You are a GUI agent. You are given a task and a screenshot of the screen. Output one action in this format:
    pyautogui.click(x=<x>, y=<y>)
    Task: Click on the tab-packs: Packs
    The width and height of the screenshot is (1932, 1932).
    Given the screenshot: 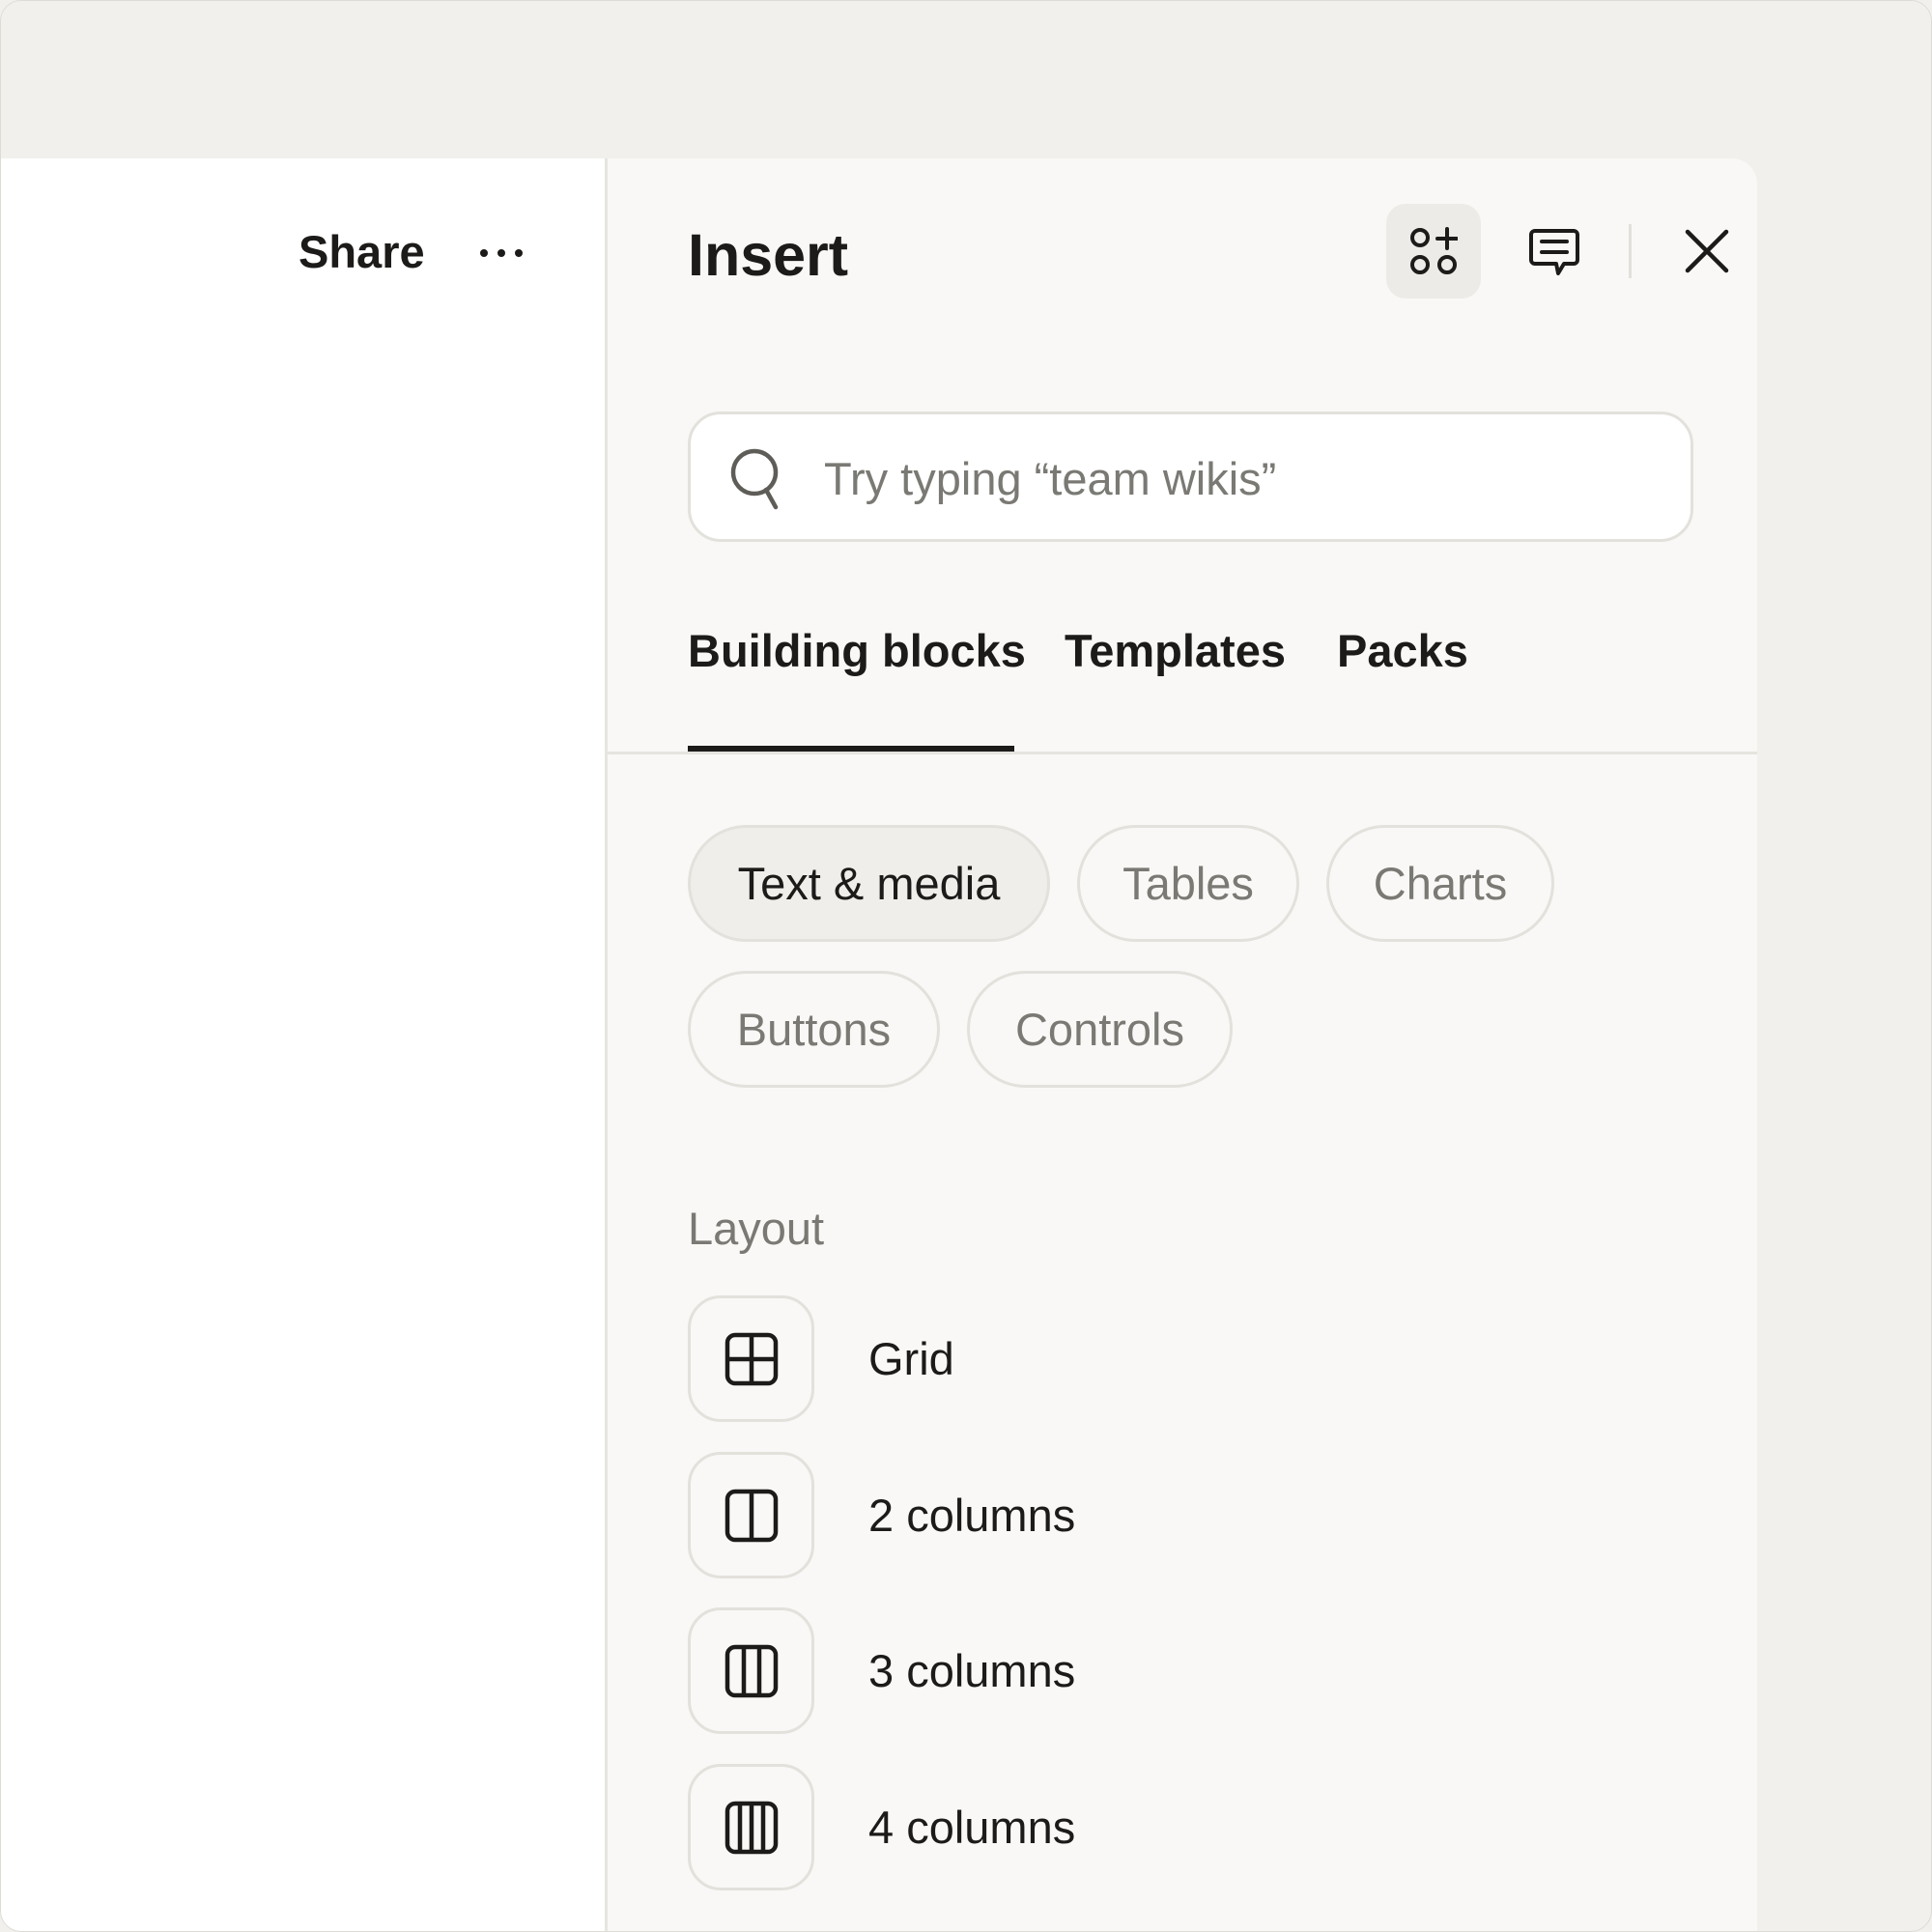 What is the action you would take?
    pyautogui.click(x=1402, y=651)
    